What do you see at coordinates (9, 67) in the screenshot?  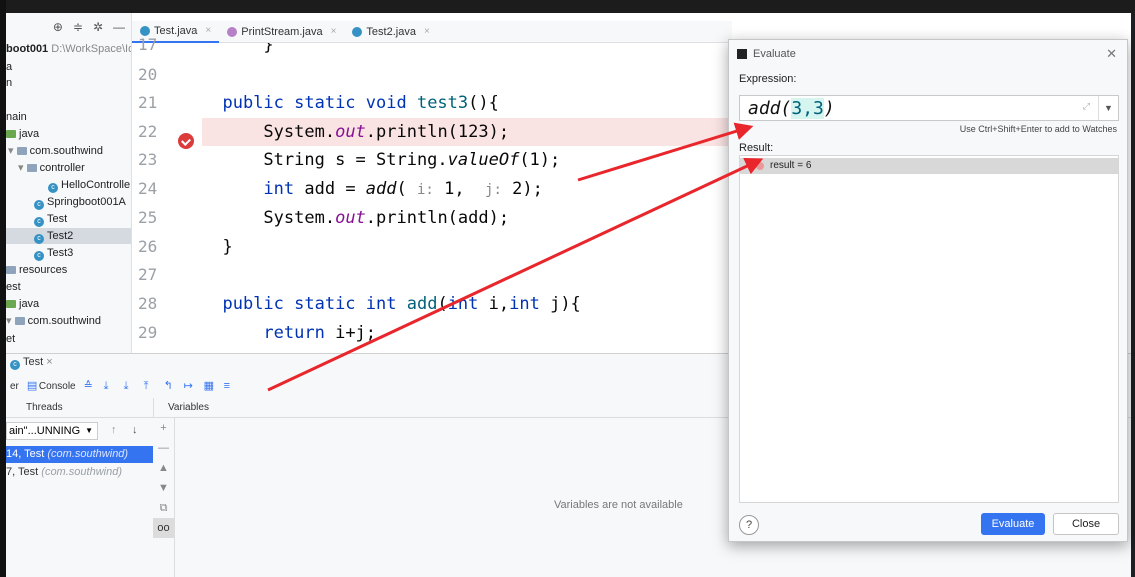 I see `tree-item: a` at bounding box center [9, 67].